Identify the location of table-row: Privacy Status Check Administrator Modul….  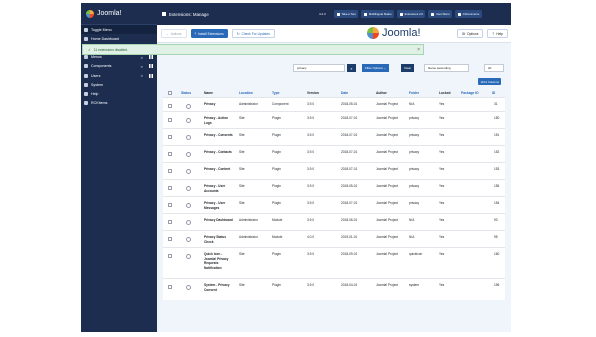
(334, 238).